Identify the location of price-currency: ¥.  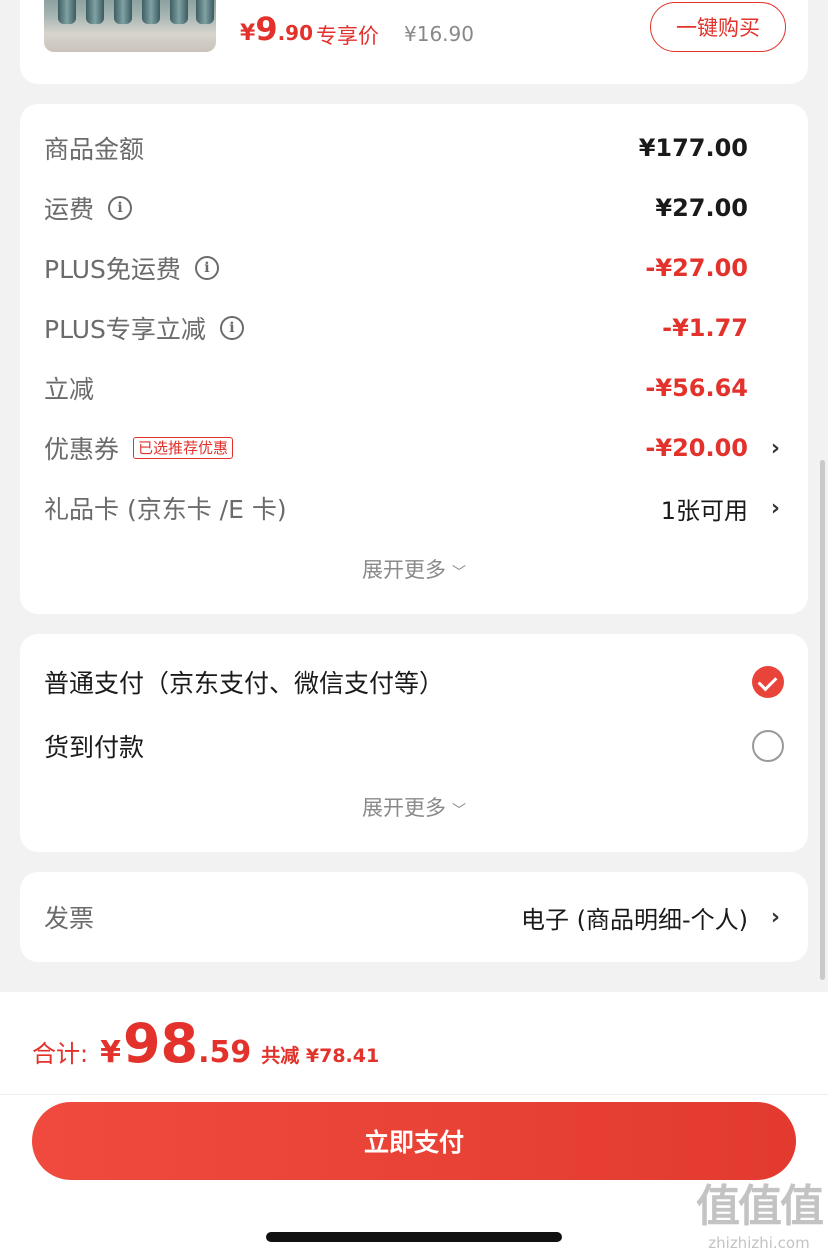
(248, 33).